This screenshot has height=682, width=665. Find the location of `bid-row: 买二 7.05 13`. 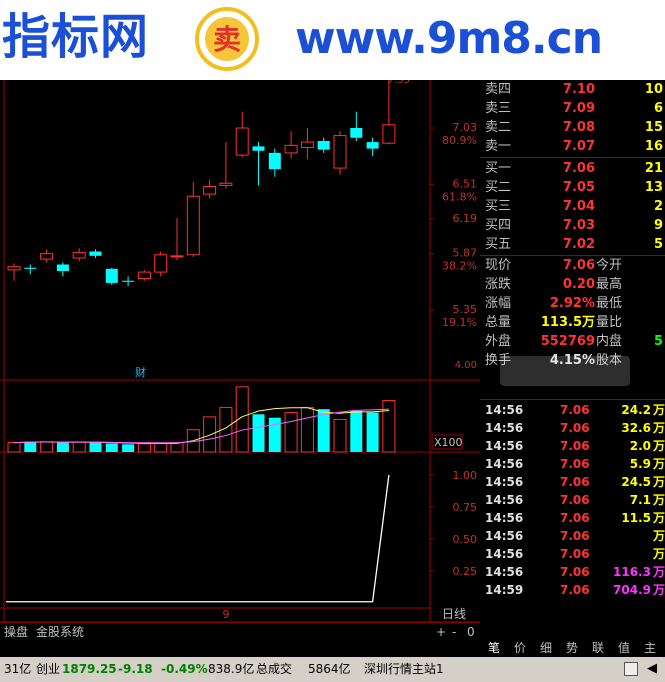

bid-row: 买二 7.05 13 is located at coordinates (572, 187).